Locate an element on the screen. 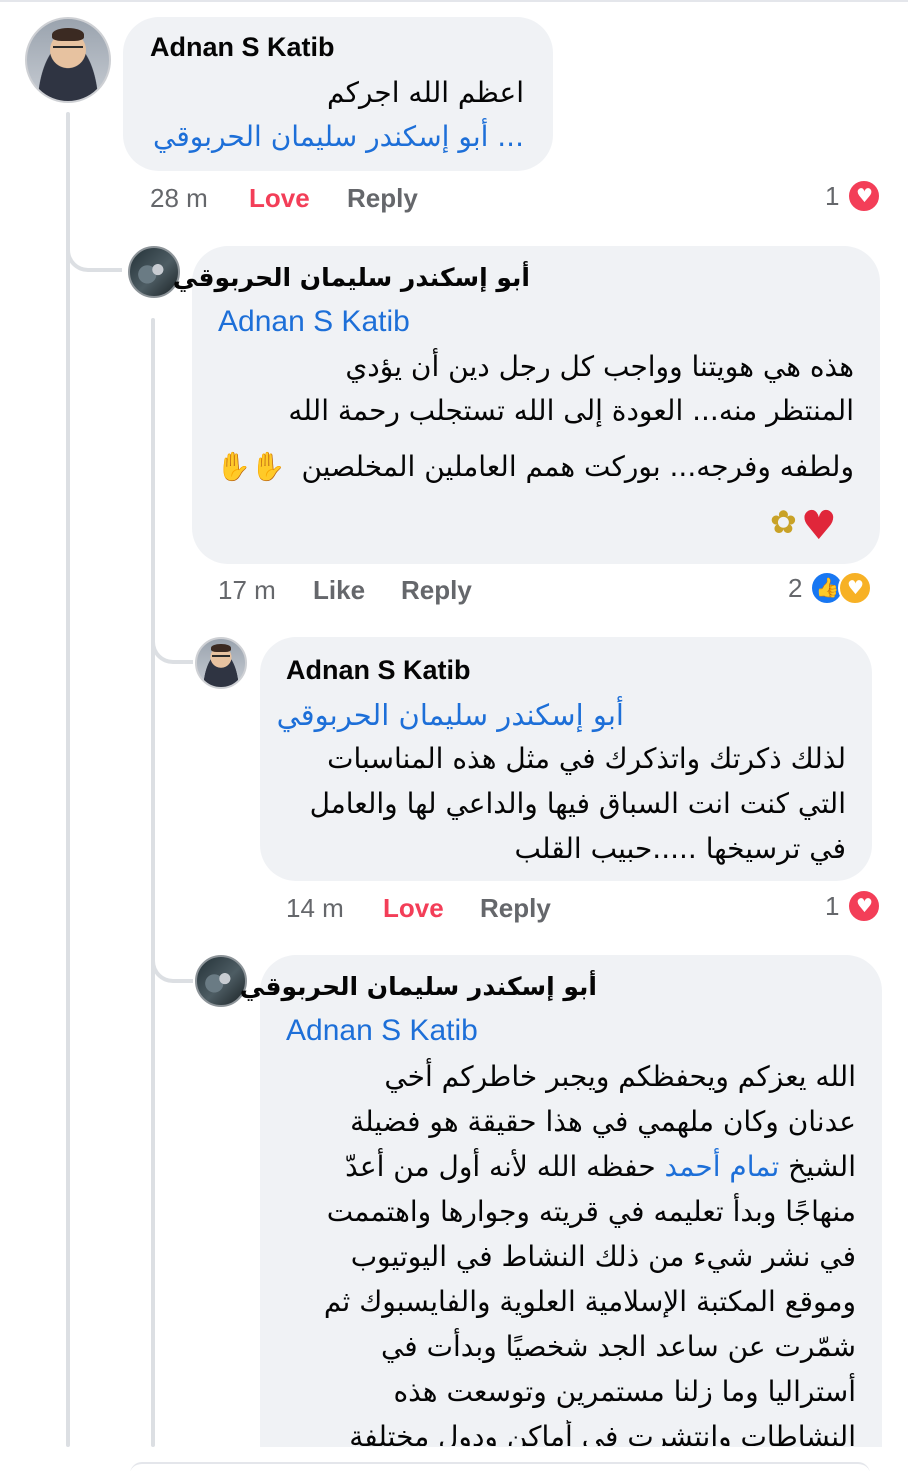  comment-text: اعظم الله اجركم is located at coordinates (425, 92).